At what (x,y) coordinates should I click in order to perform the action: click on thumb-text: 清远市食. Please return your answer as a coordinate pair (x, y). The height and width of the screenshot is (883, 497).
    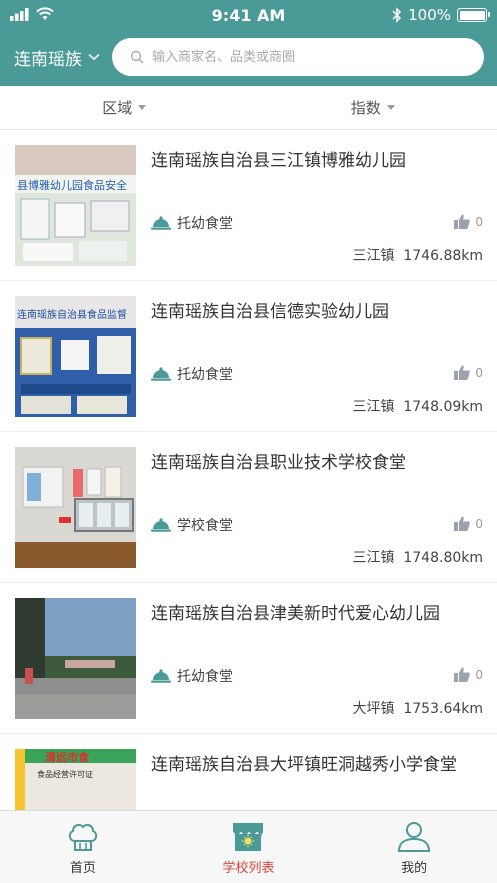
    Looking at the image, I should click on (67, 757).